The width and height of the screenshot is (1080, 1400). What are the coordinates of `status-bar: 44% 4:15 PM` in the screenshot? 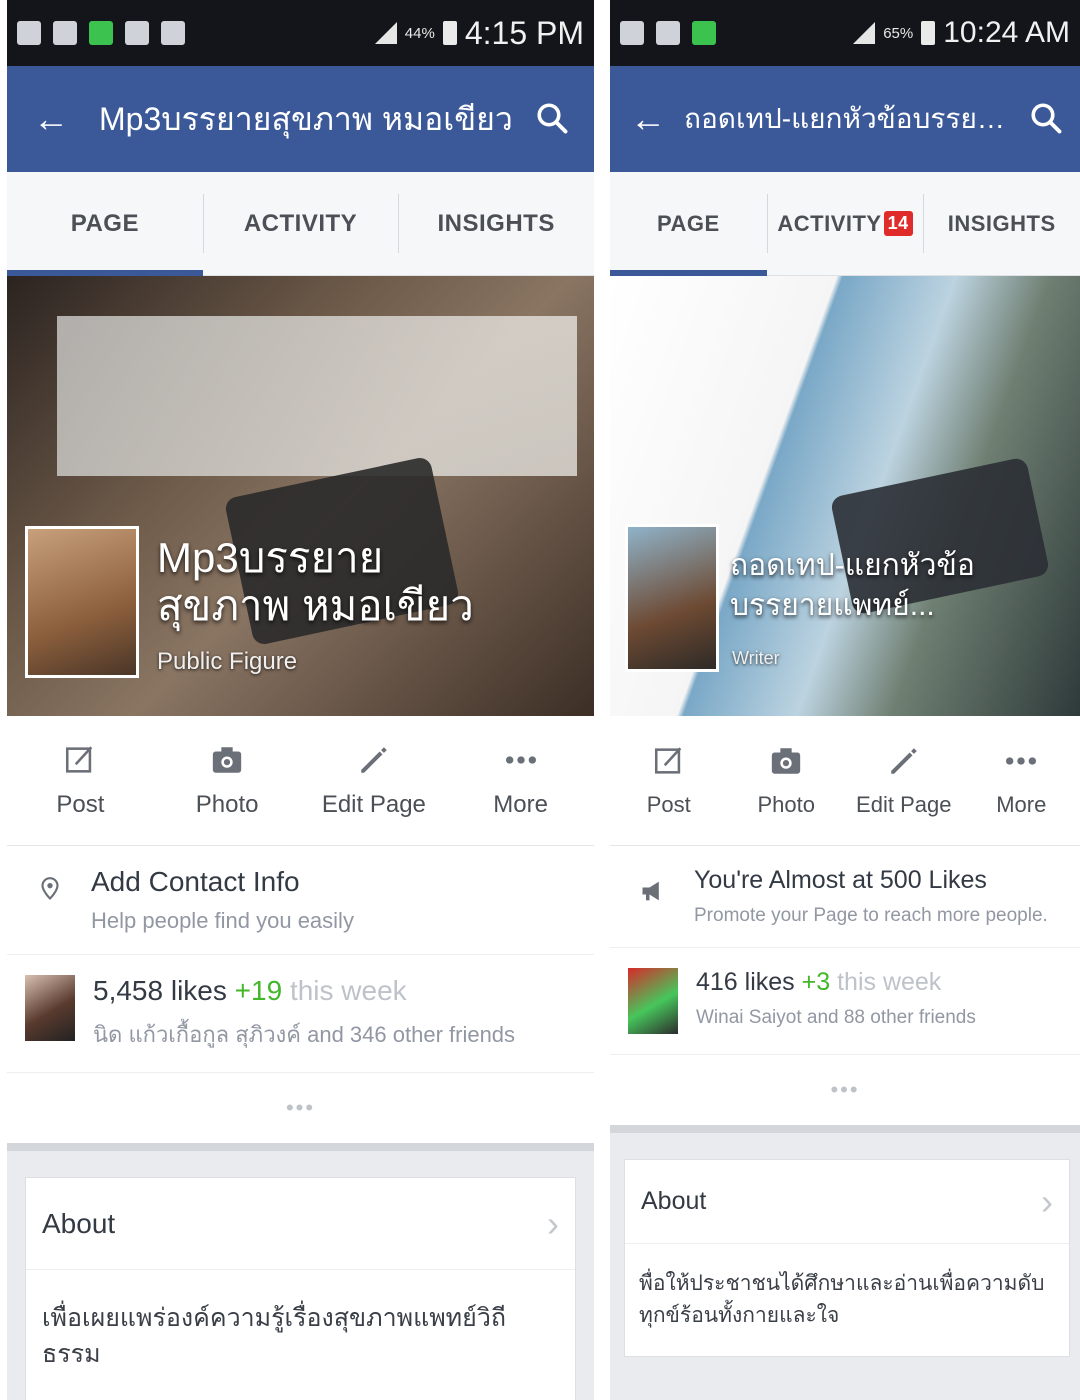 It's located at (300, 33).